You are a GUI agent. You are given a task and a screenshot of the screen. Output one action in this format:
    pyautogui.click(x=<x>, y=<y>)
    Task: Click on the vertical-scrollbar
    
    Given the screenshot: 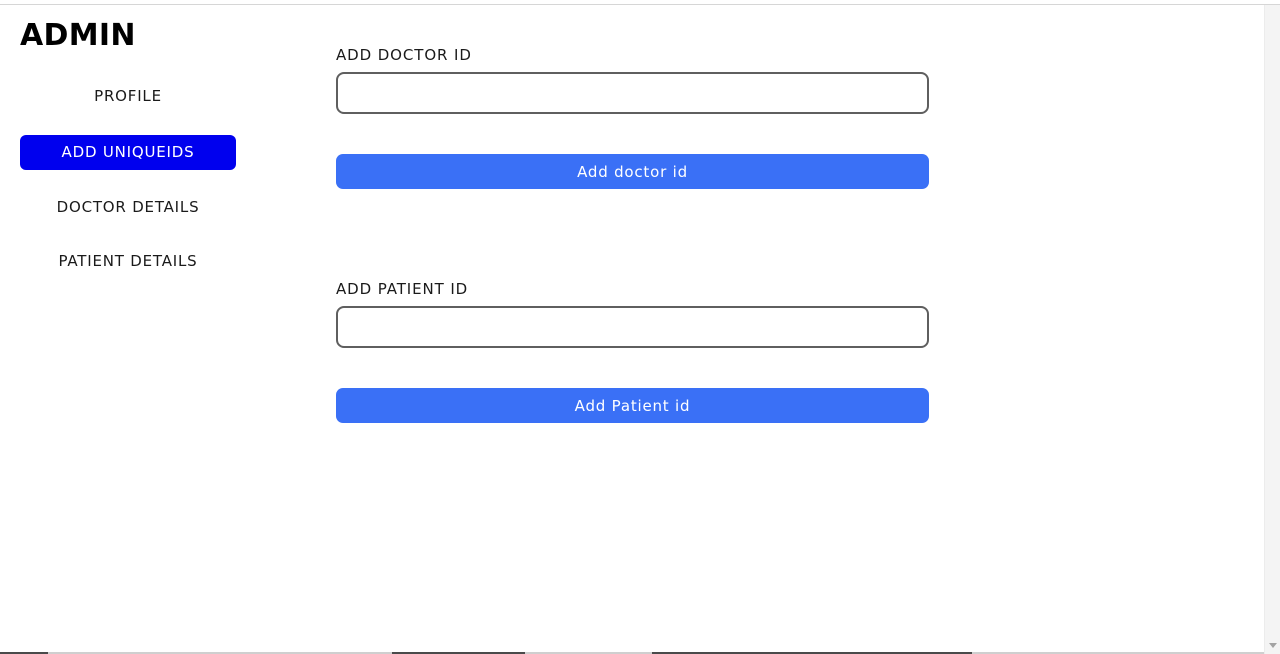 What is the action you would take?
    pyautogui.click(x=1272, y=329)
    